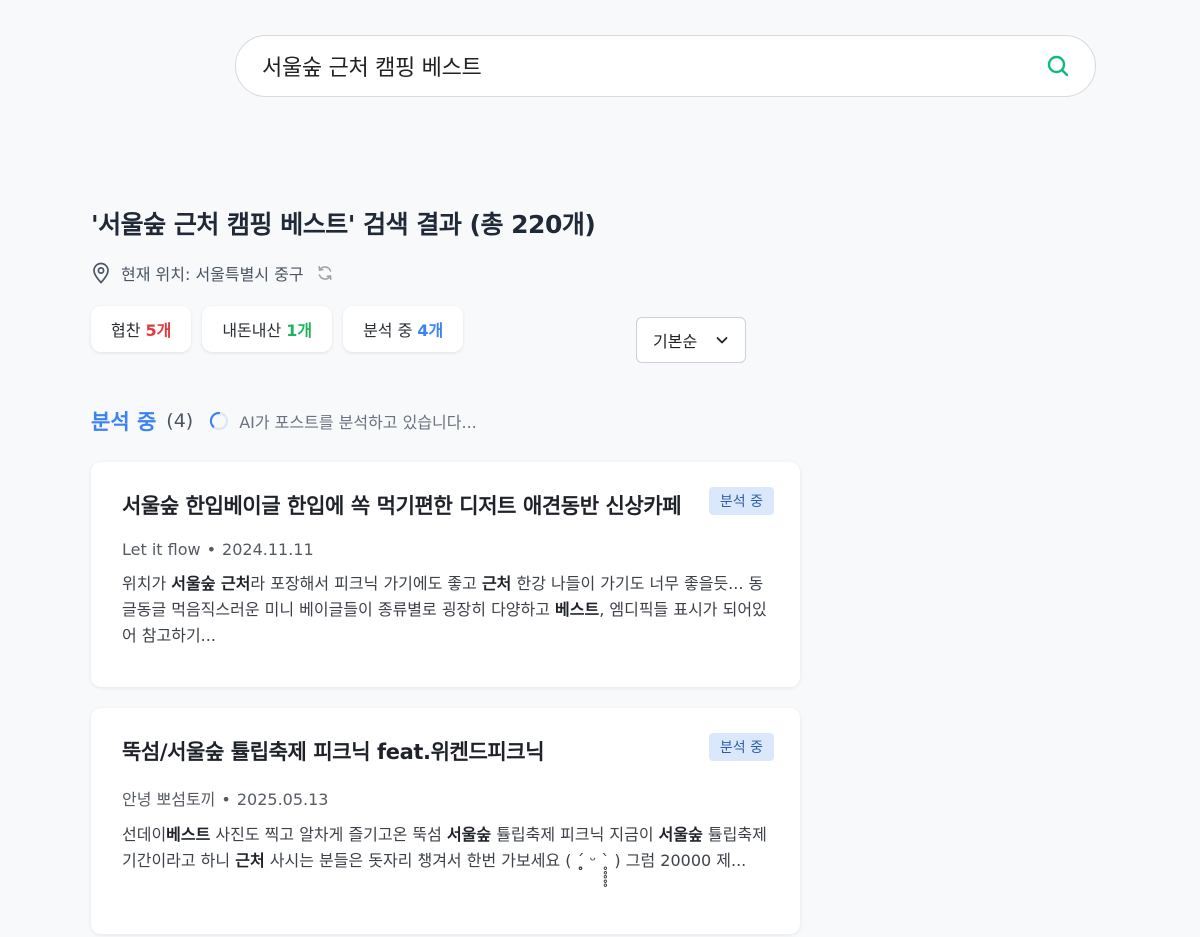 This screenshot has width=1200, height=937. What do you see at coordinates (299, 330) in the screenshot?
I see `filter-count: 1개` at bounding box center [299, 330].